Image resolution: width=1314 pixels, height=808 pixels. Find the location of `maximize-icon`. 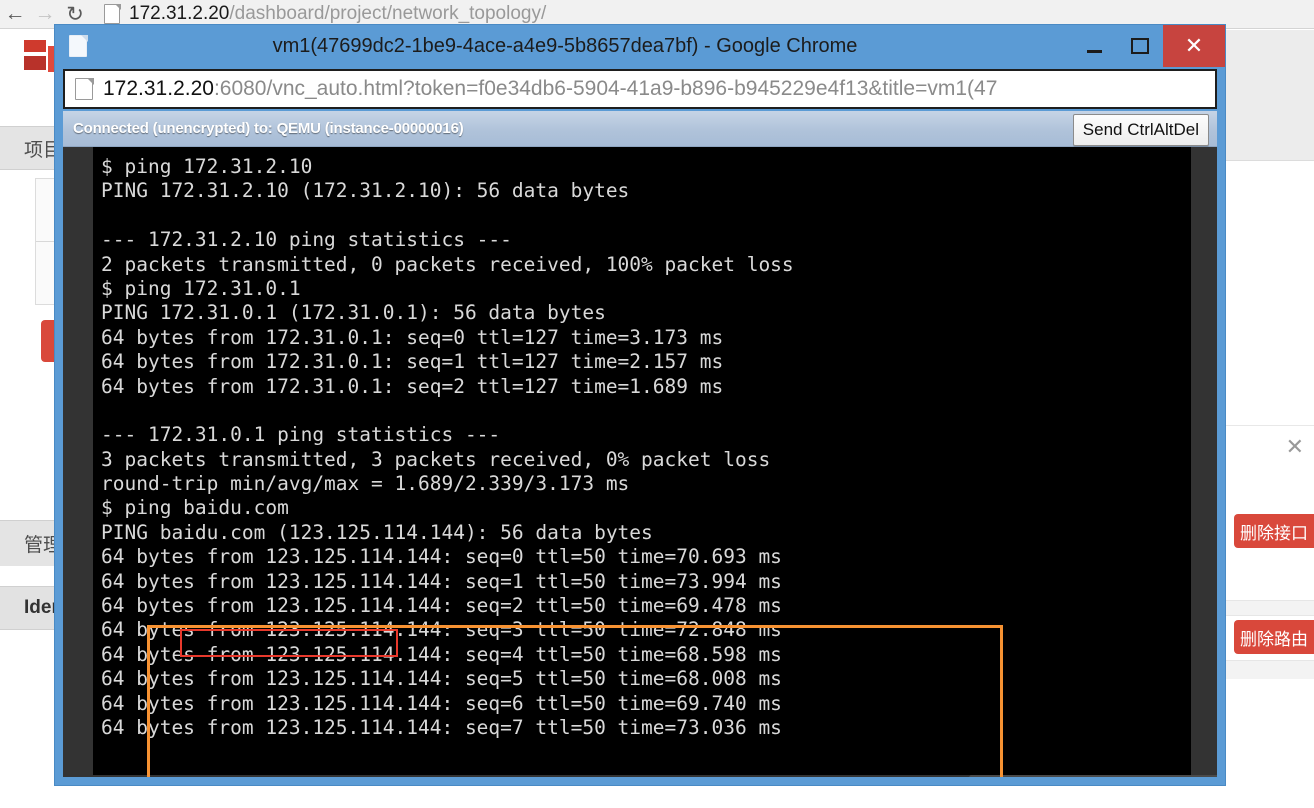

maximize-icon is located at coordinates (1140, 46).